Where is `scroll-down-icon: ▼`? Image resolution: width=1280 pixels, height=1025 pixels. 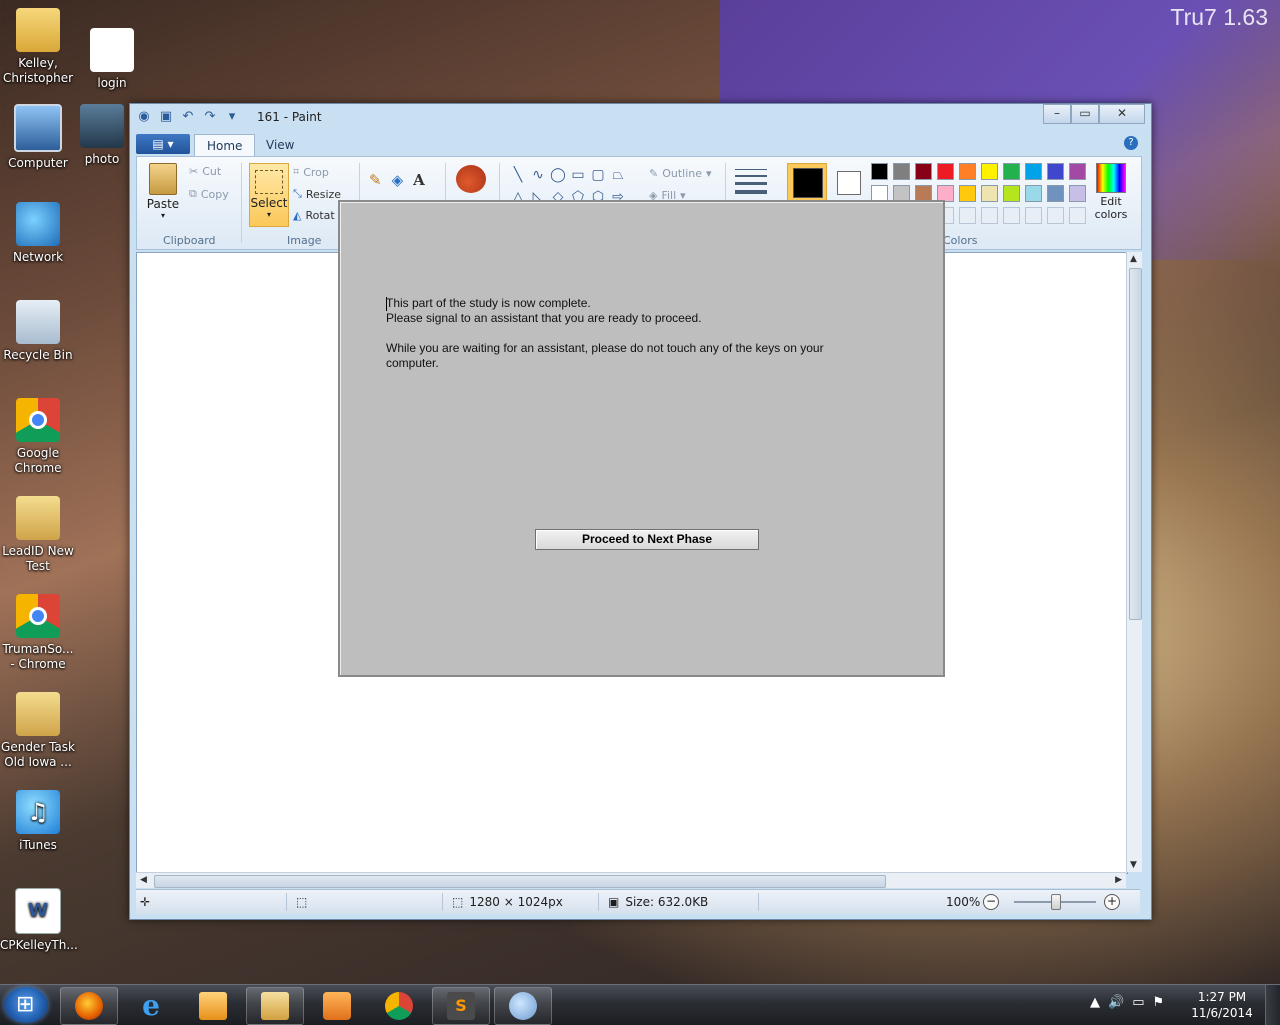
scroll-down-icon: ▼ is located at coordinates (1133, 865).